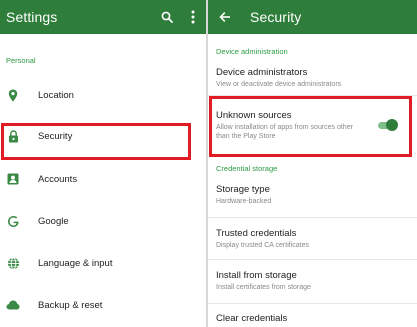 The width and height of the screenshot is (417, 327). What do you see at coordinates (32, 17) in the screenshot?
I see `settings-title: Settings` at bounding box center [32, 17].